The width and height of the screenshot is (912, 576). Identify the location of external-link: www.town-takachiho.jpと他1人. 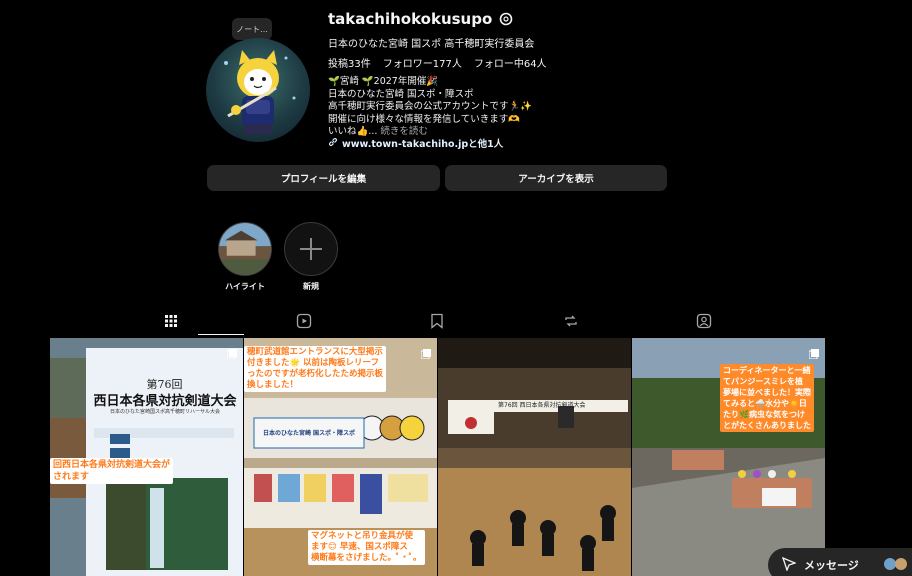
(415, 143).